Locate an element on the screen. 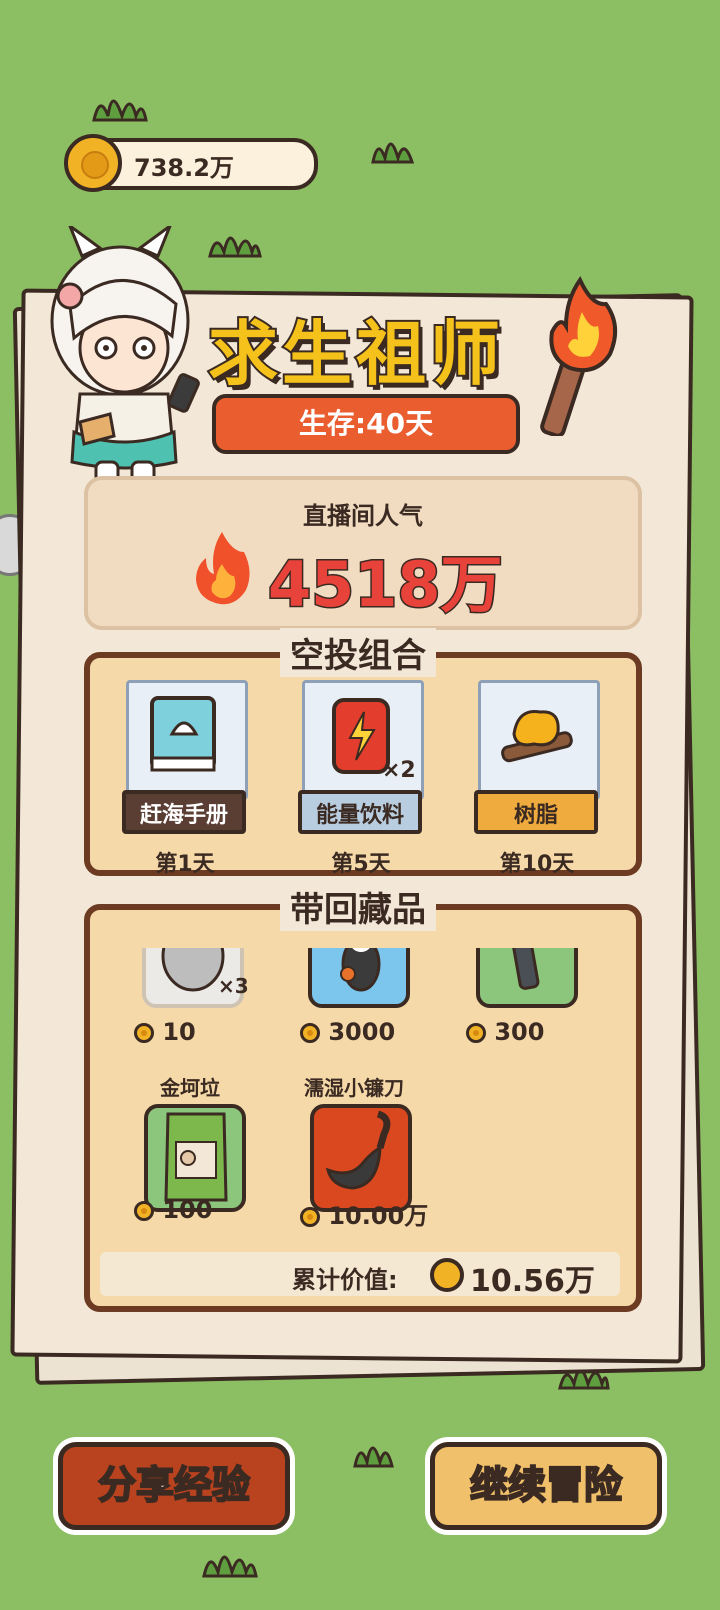 This screenshot has height=1610, width=720. collection-price-value: 100 is located at coordinates (187, 1210).